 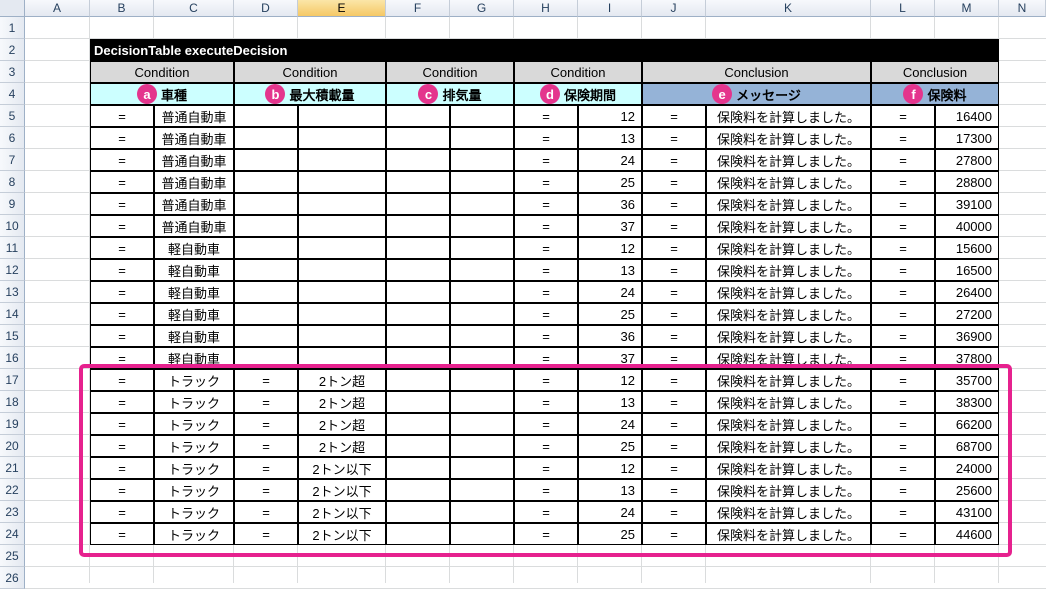 I want to click on row-header: 22, so click(x=12, y=490).